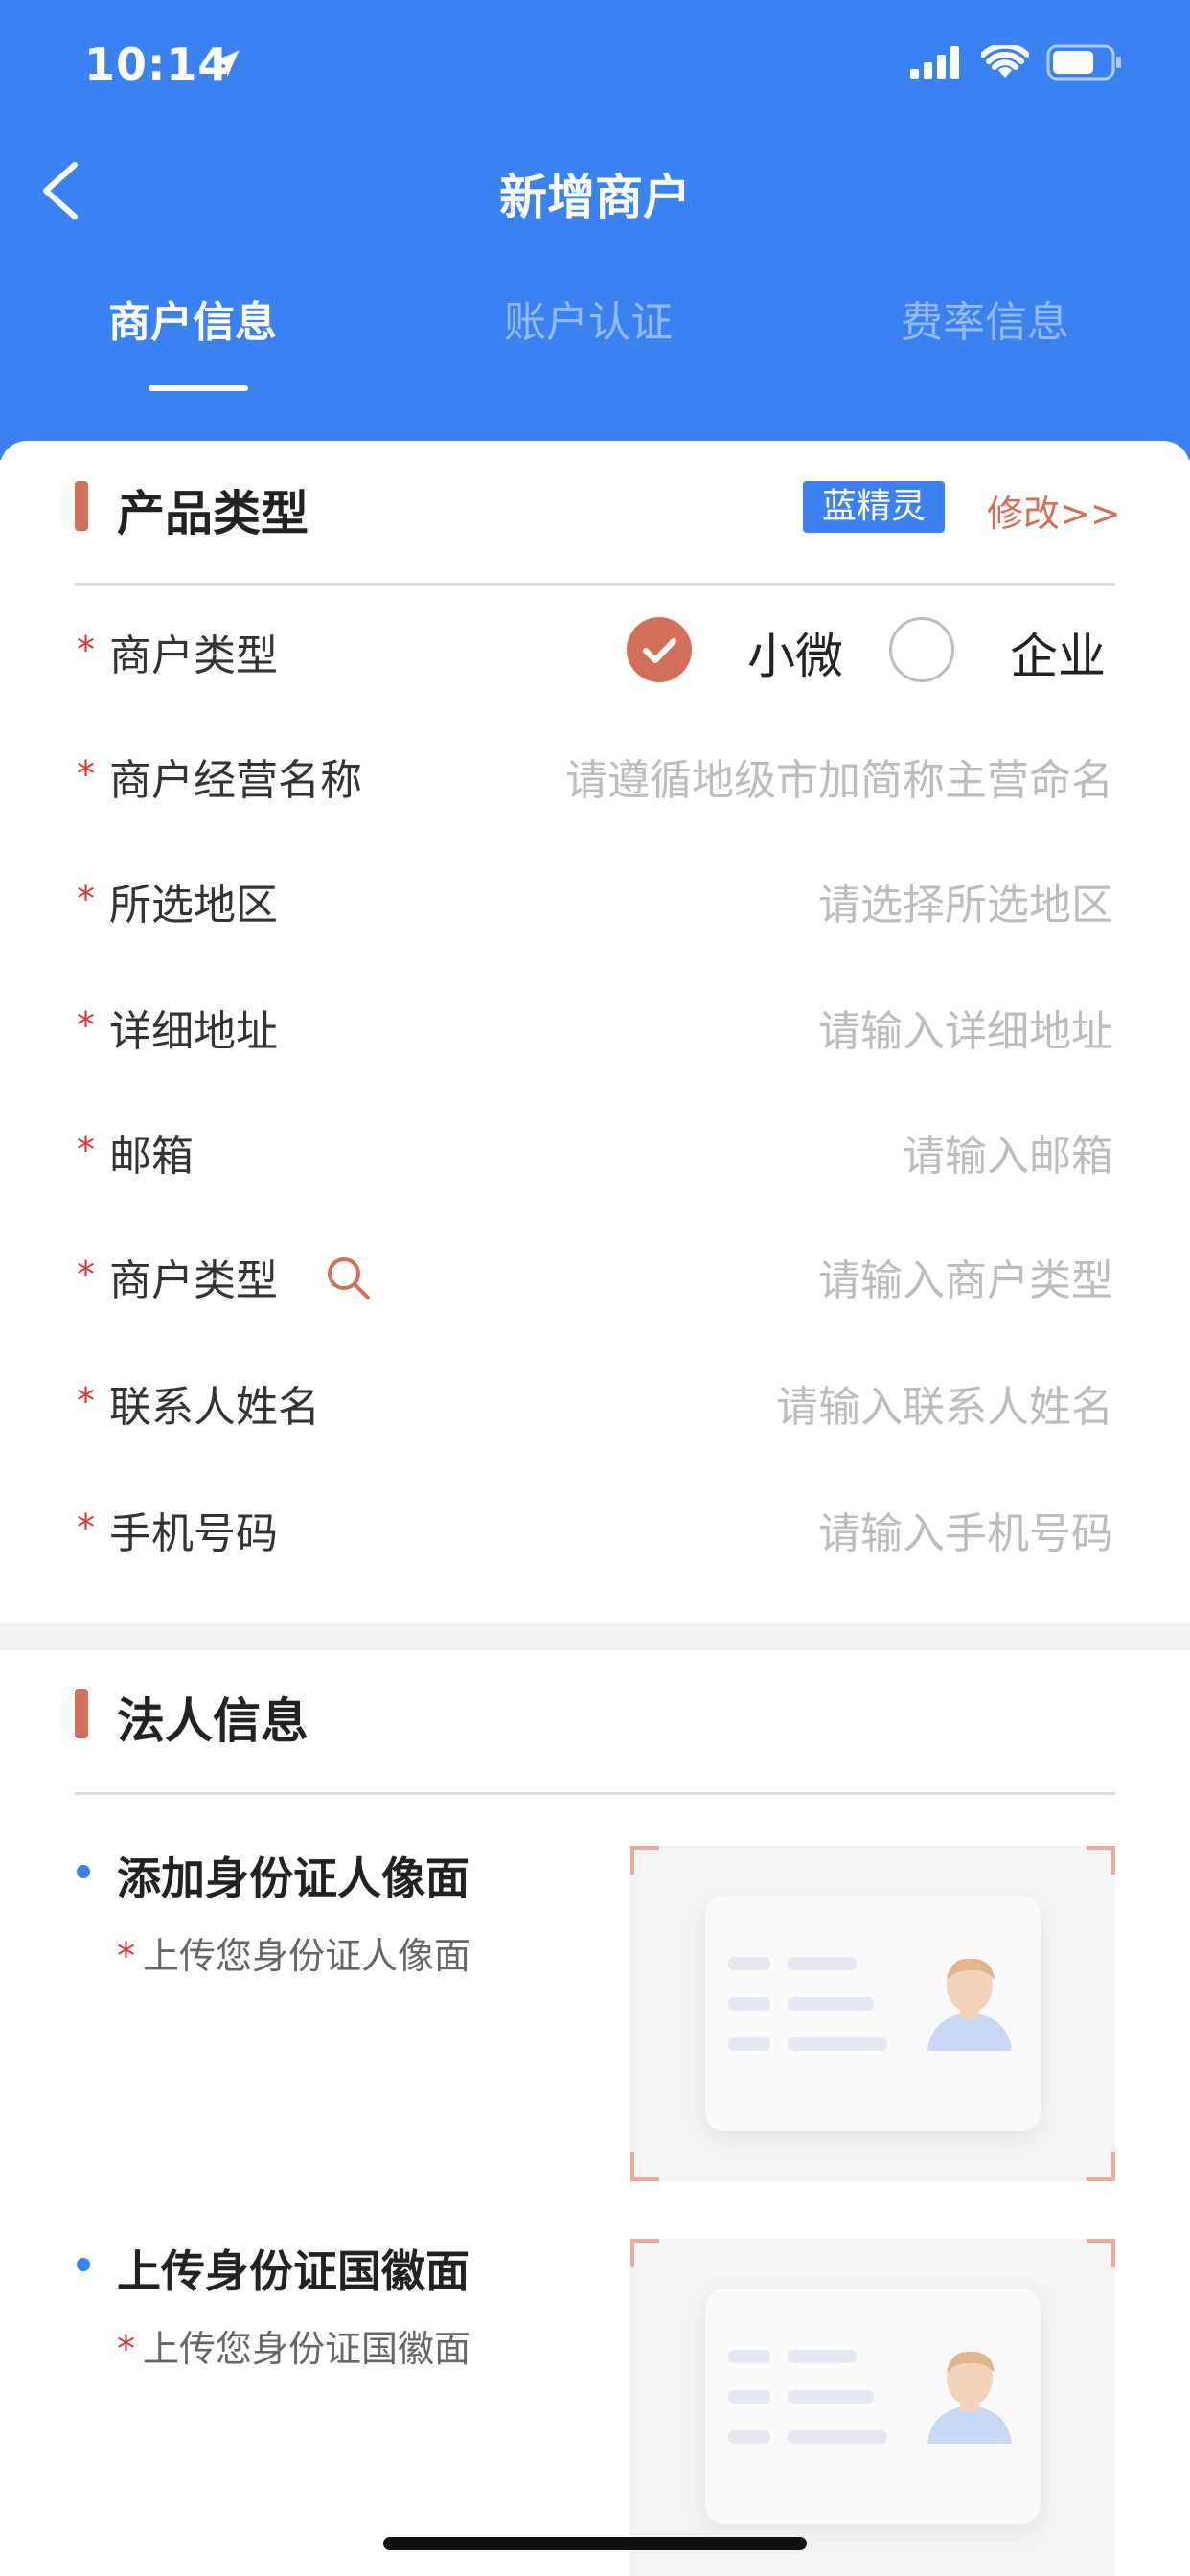  I want to click on status-icons, so click(1016, 62).